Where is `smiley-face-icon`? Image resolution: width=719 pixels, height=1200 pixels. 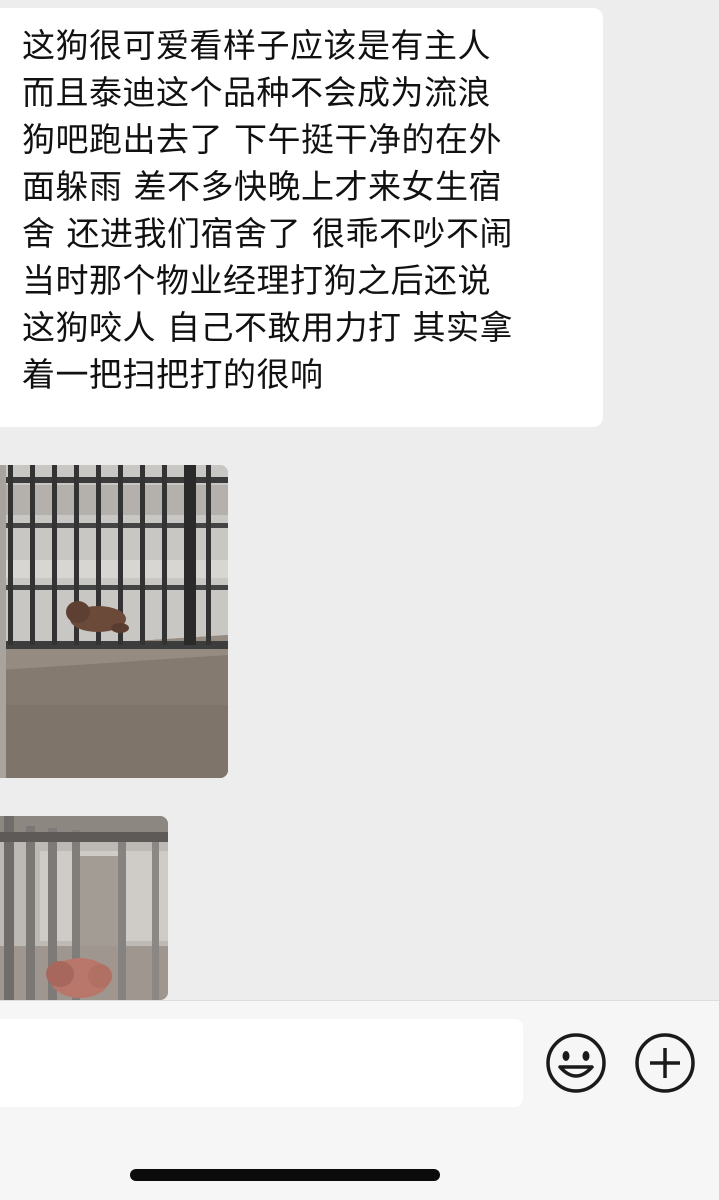 smiley-face-icon is located at coordinates (576, 1063).